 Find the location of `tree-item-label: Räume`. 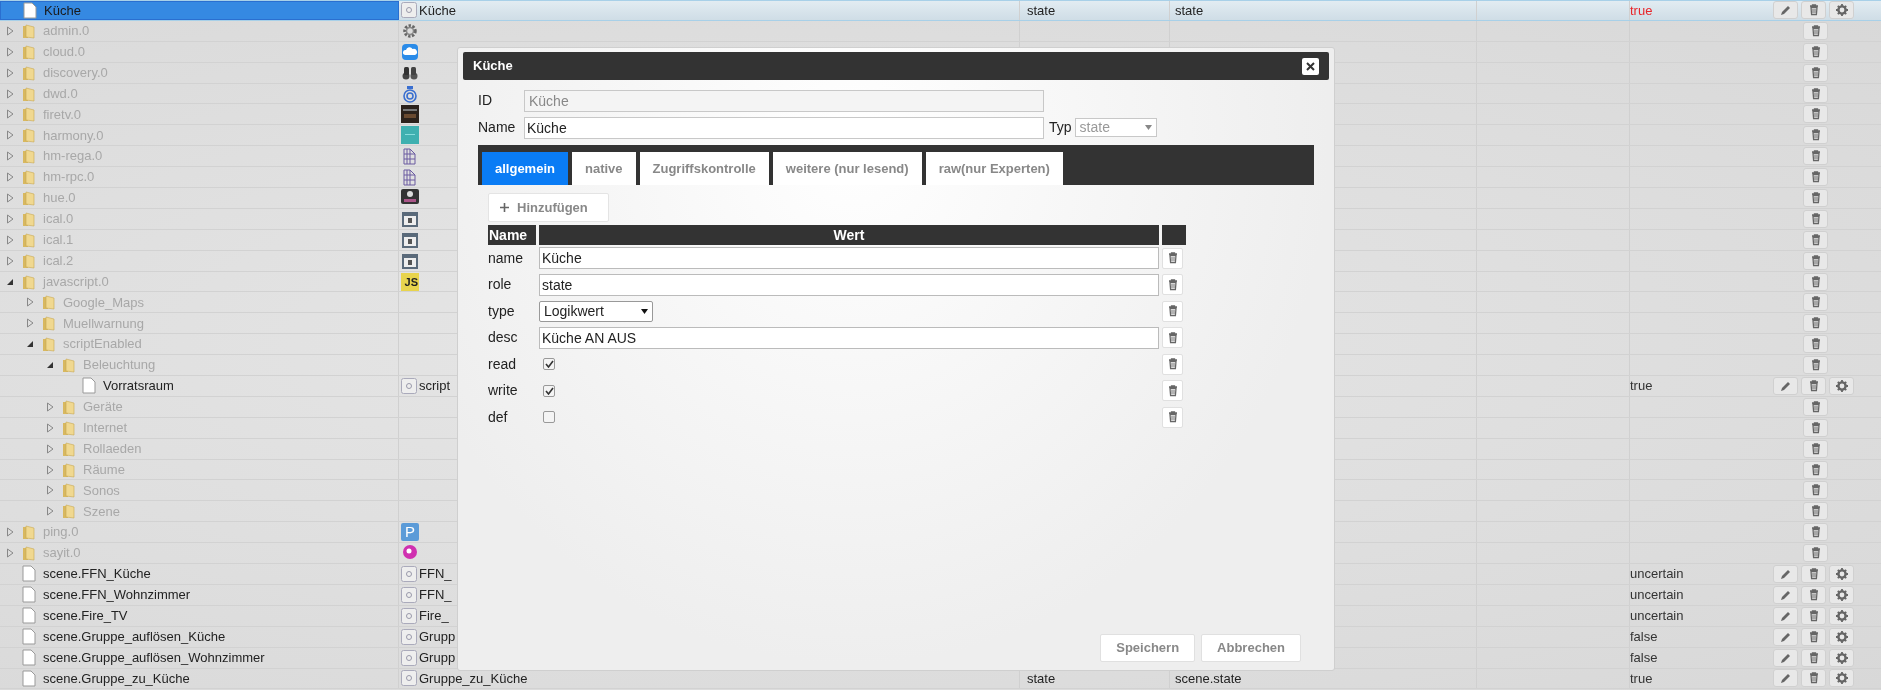

tree-item-label: Räume is located at coordinates (104, 469).